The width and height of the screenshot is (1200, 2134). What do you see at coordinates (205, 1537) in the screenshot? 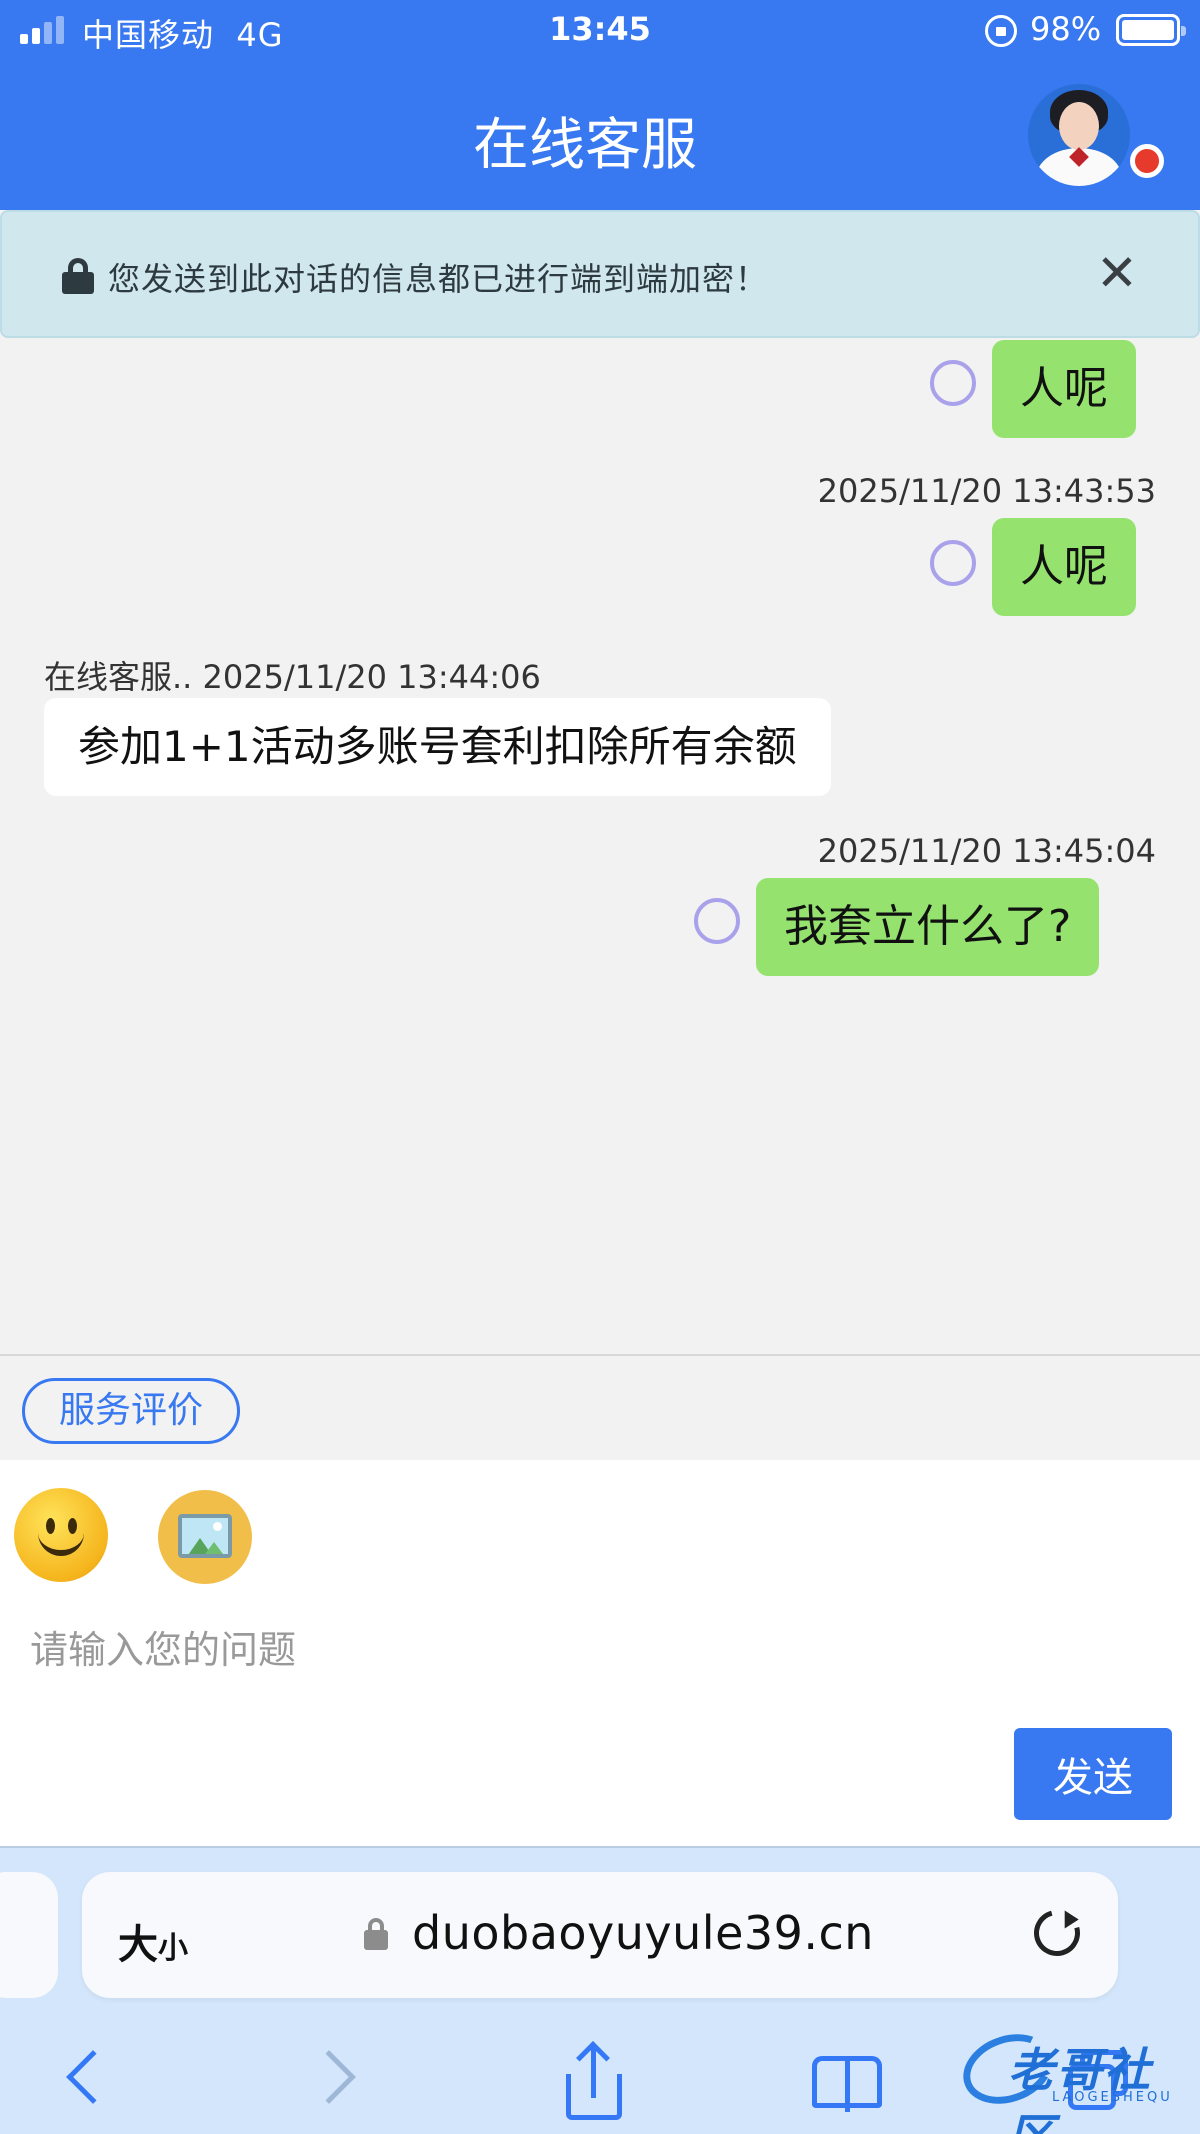
I see `image-icon` at bounding box center [205, 1537].